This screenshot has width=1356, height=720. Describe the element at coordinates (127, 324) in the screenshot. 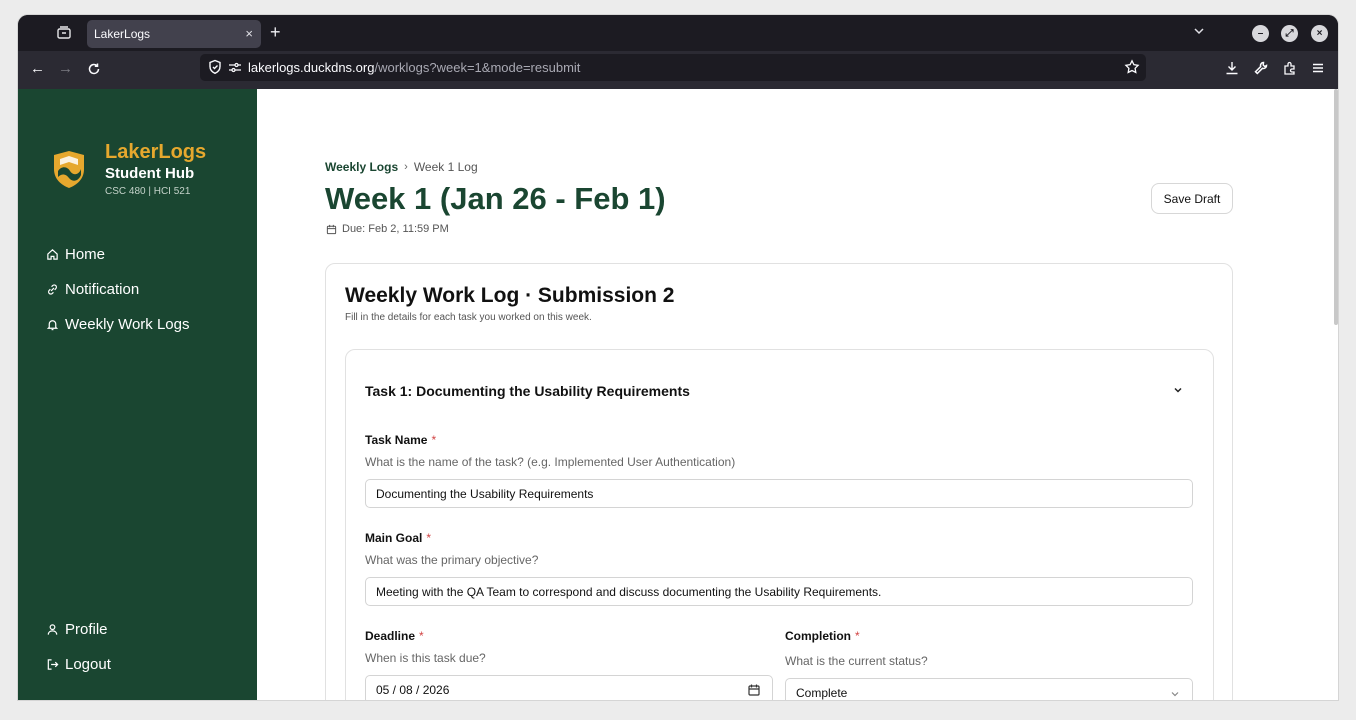

I see `sidebar-item-label: Weekly Work Logs` at that location.